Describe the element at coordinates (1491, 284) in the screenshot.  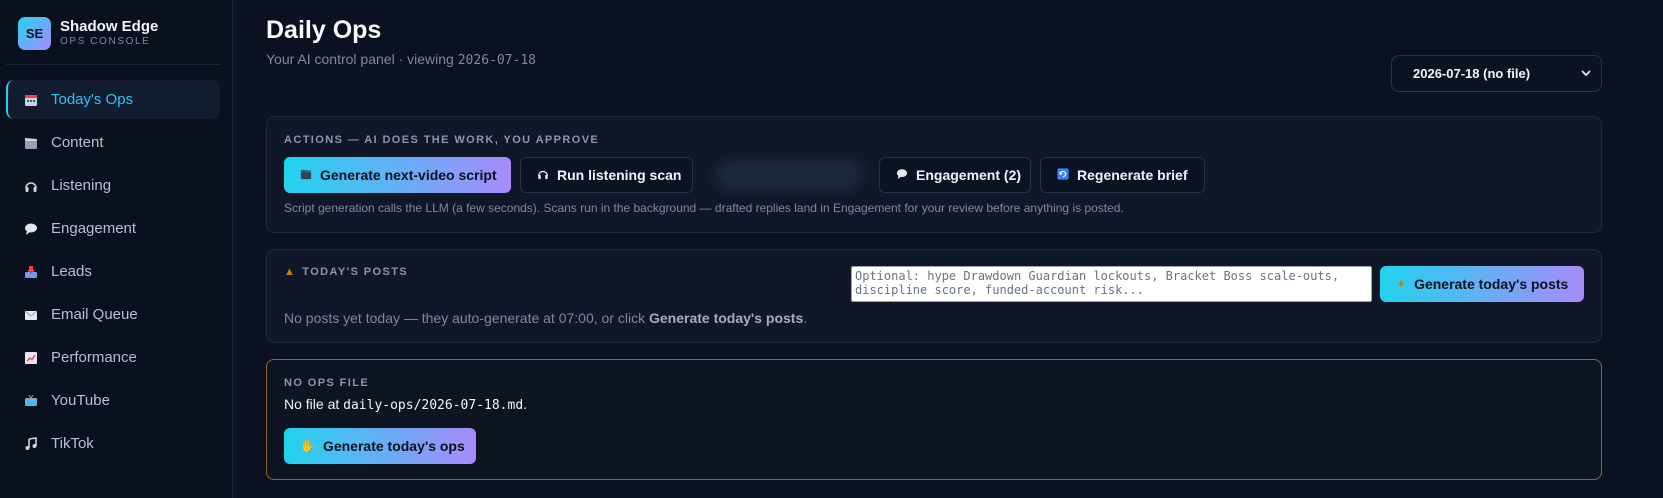
I see `generate-todays-posts-label: Generate today's posts` at that location.